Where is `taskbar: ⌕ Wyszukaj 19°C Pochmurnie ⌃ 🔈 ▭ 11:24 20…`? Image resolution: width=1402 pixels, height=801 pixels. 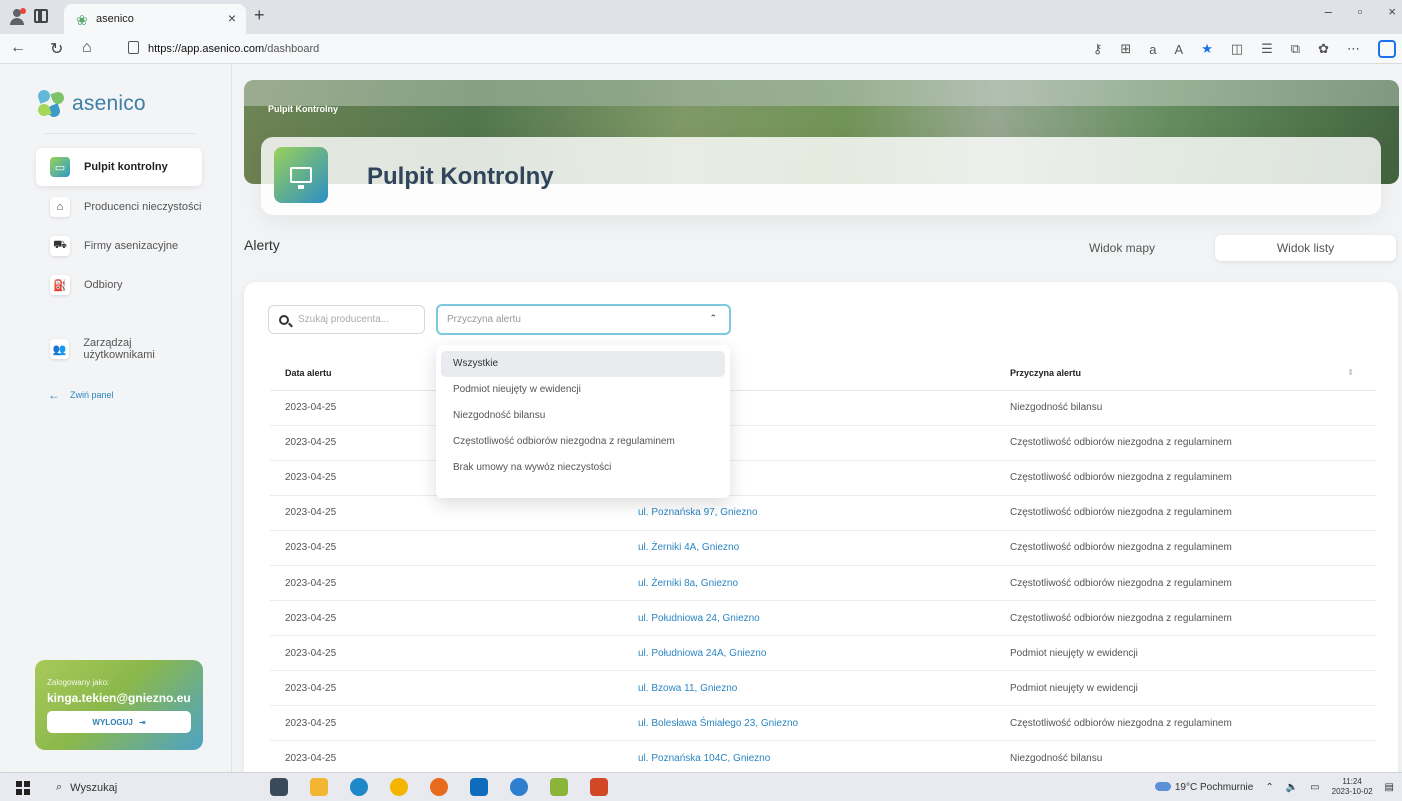 taskbar: ⌕ Wyszukaj 19°C Pochmurnie ⌃ 🔈 ▭ 11:24 20… is located at coordinates (701, 786).